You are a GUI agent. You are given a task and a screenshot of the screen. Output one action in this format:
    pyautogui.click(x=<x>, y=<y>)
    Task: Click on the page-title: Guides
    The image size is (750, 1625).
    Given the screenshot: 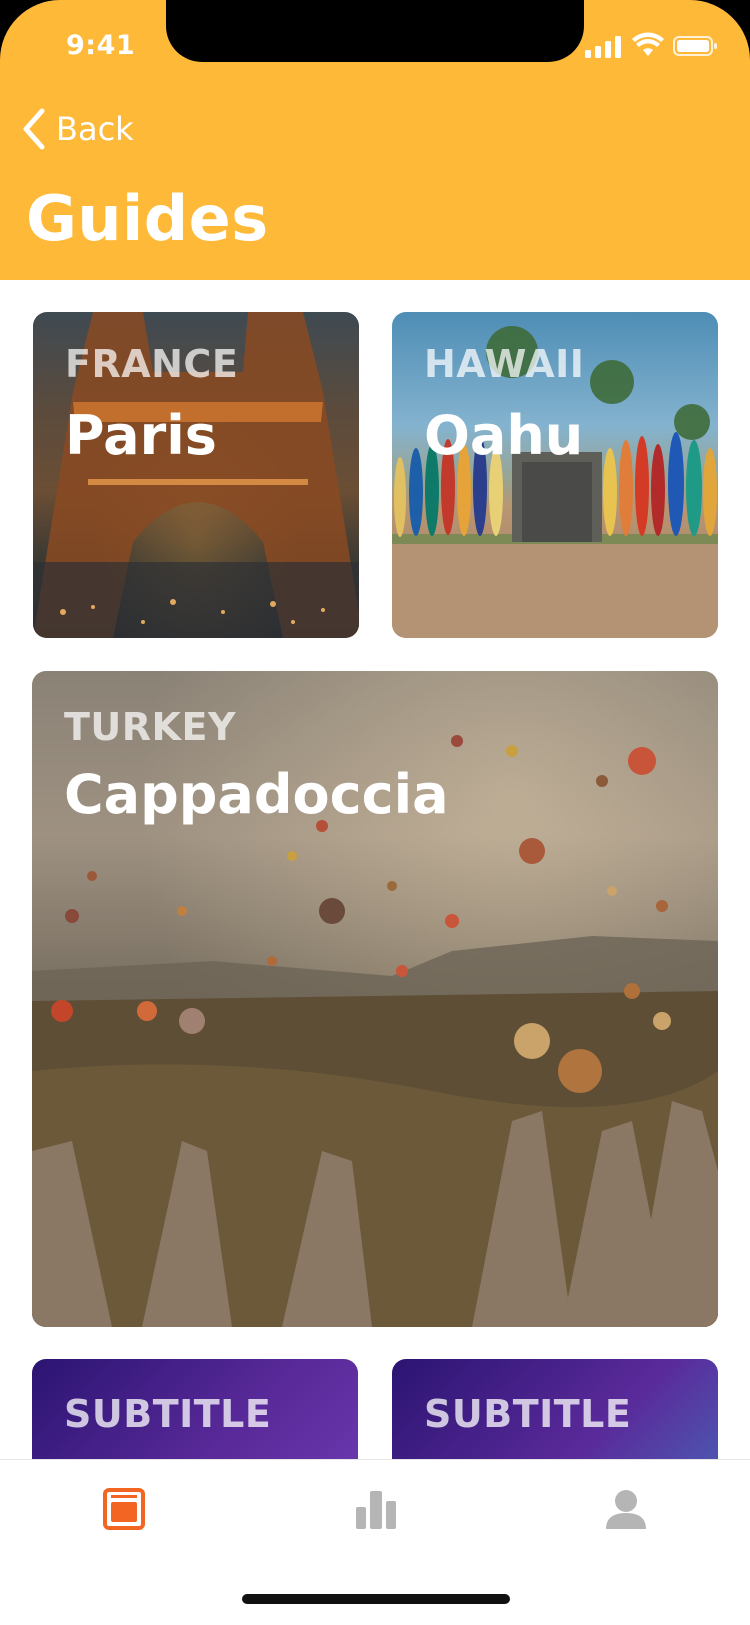 What is the action you would take?
    pyautogui.click(x=147, y=218)
    